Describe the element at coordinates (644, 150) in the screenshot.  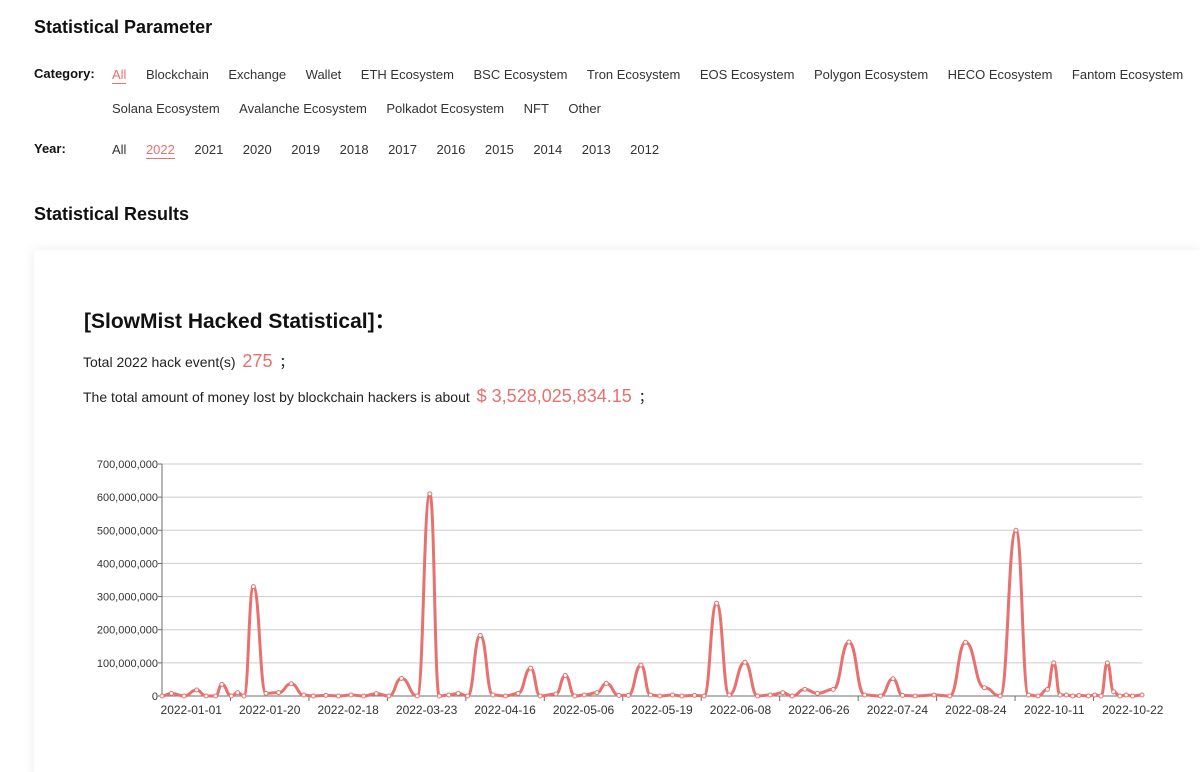
I see `year-option-2012: 2012` at that location.